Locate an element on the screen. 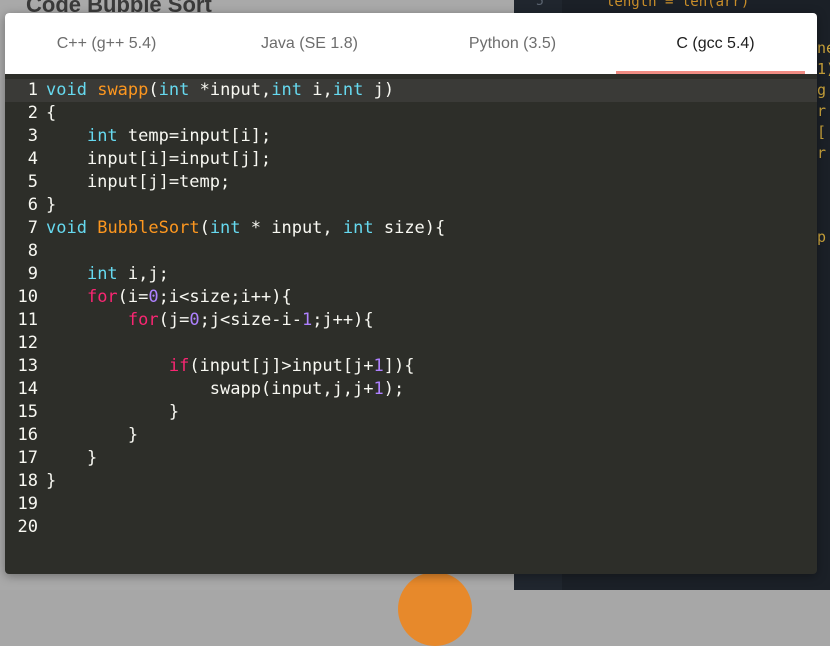  code-token: swapp is located at coordinates (123, 90).